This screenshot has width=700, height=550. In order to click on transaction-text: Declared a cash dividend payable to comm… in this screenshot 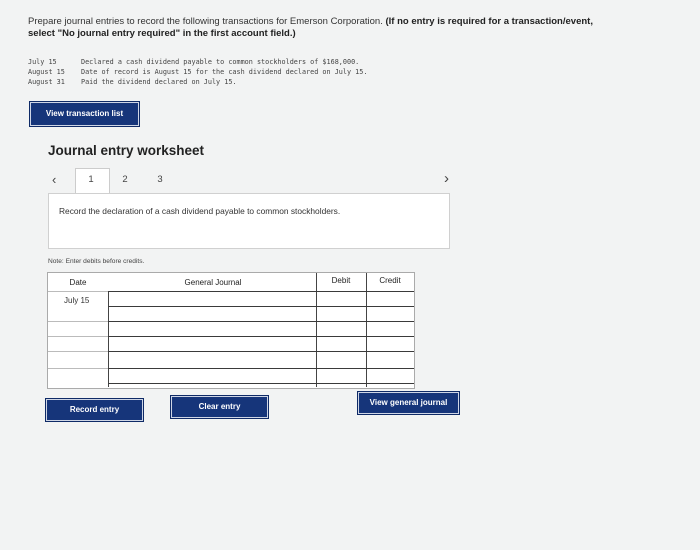, I will do `click(220, 62)`.